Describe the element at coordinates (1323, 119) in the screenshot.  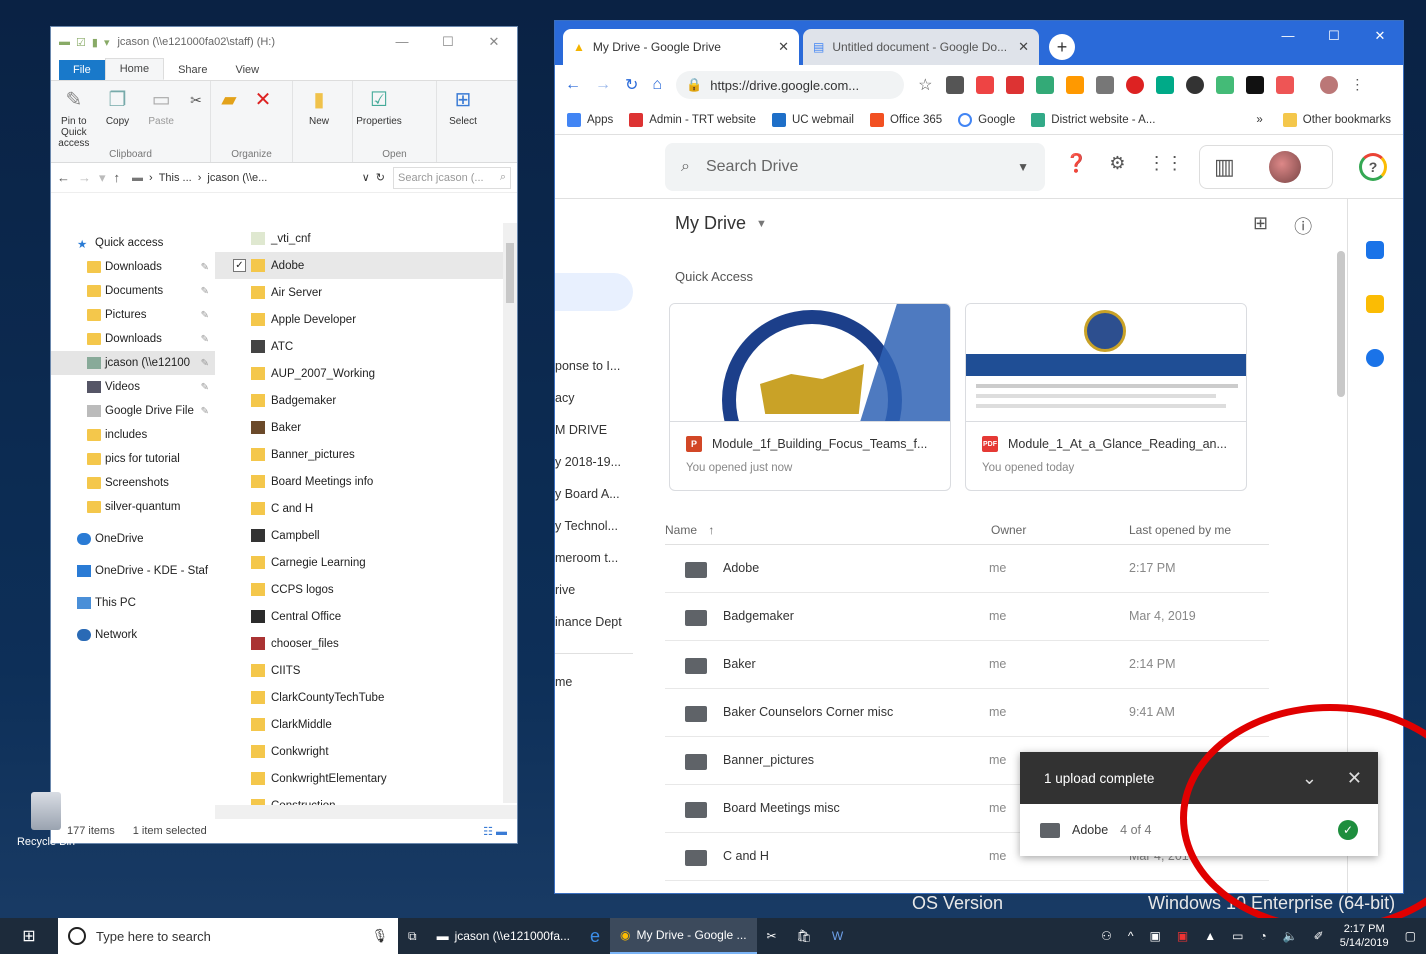
I see `bookmark-other: » Other bookmarks` at that location.